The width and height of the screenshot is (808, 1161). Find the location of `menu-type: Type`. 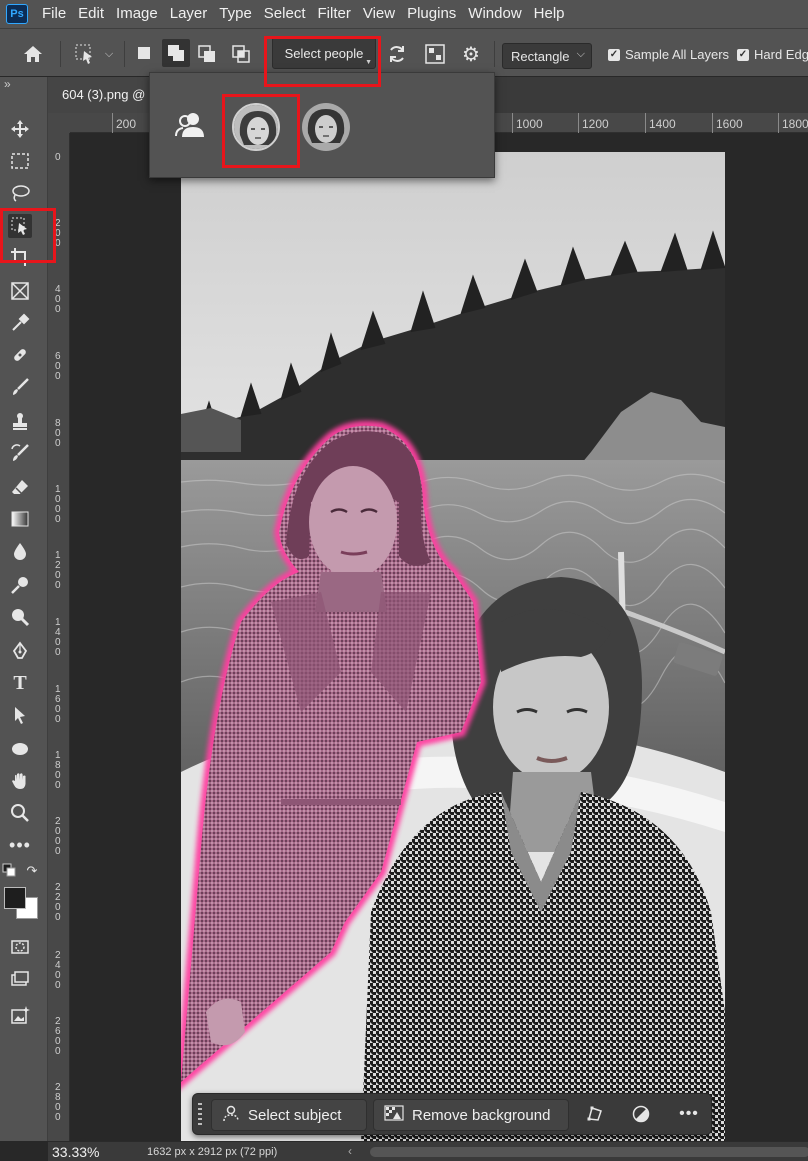

menu-type: Type is located at coordinates (235, 14).